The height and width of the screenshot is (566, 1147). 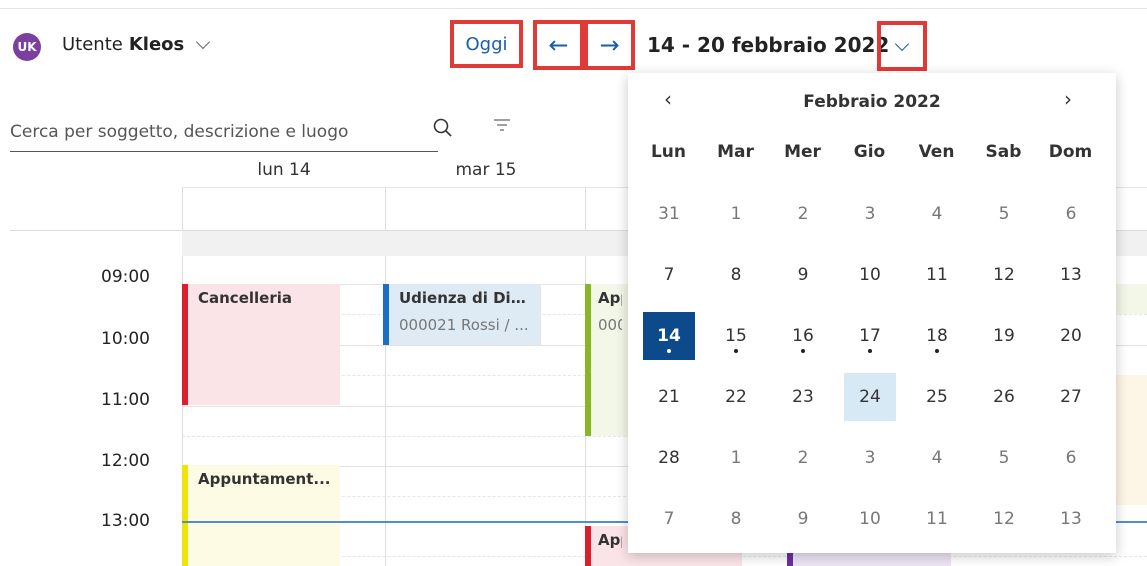 I want to click on event-app-wed-2: App, so click(x=607, y=546).